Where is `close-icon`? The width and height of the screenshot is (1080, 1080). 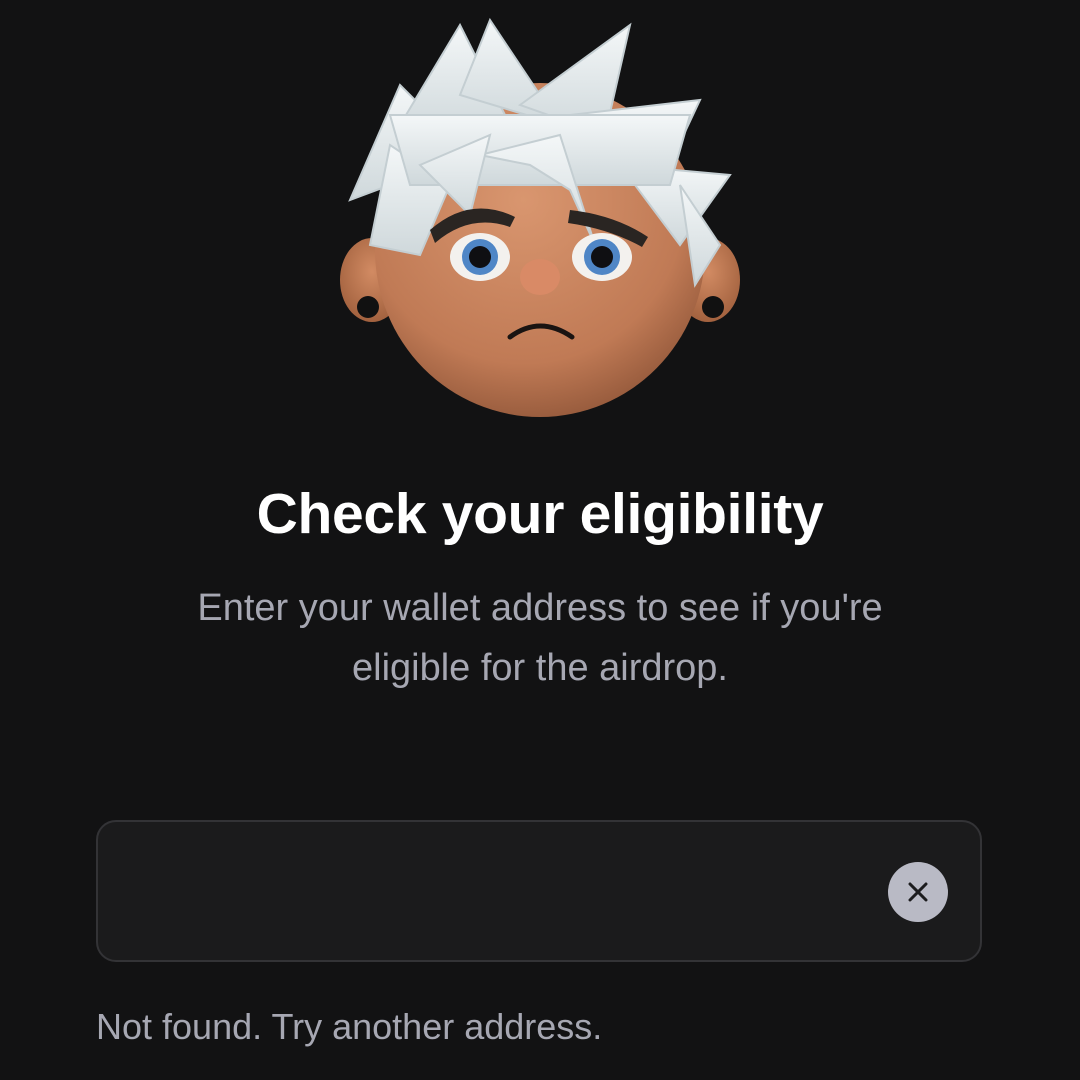
close-icon is located at coordinates (918, 892).